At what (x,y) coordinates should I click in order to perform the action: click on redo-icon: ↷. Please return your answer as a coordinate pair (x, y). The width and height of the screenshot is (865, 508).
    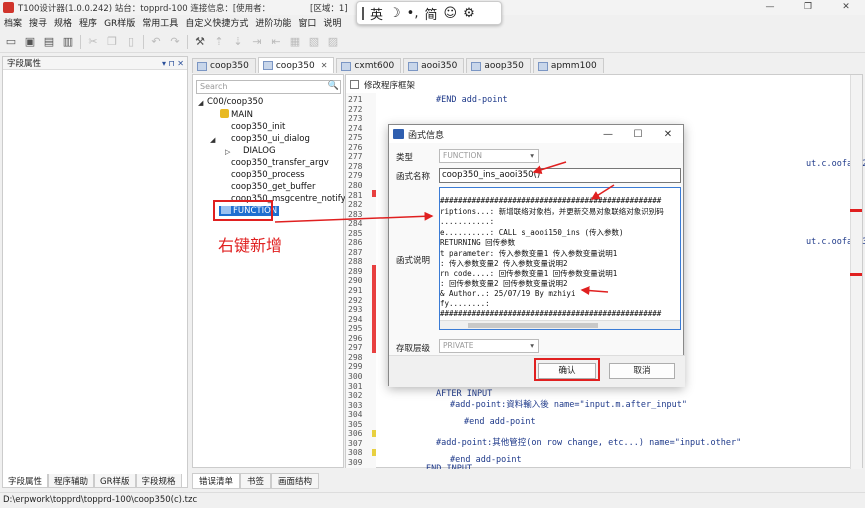
    Looking at the image, I should click on (175, 41).